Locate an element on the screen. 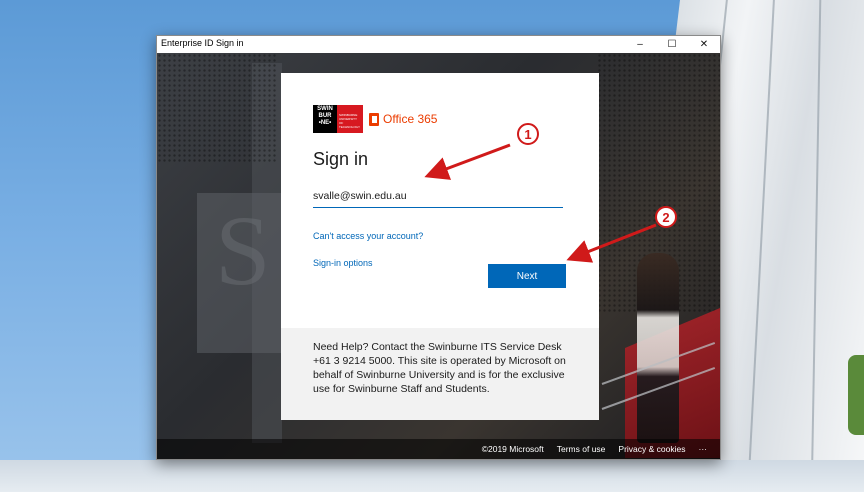  signin-heading: Sign in is located at coordinates (341, 159).